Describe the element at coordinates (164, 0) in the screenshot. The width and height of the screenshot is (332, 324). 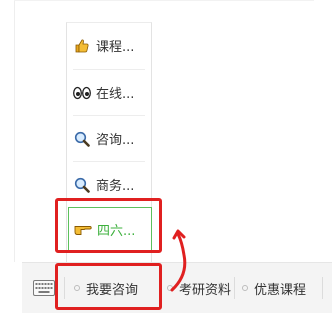
I see `frame-divider-horizontal` at that location.